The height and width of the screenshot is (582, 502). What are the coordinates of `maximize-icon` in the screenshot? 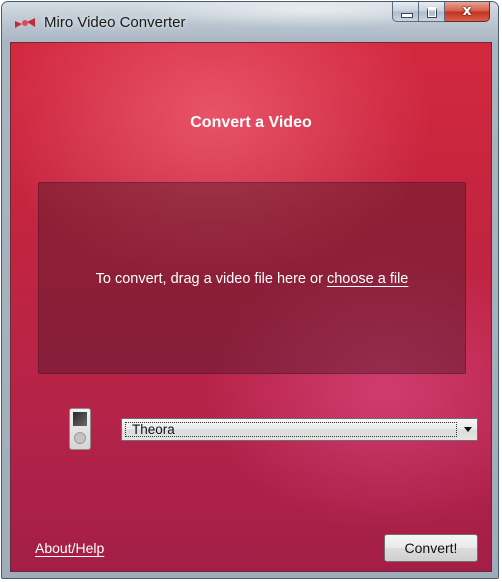 It's located at (432, 12).